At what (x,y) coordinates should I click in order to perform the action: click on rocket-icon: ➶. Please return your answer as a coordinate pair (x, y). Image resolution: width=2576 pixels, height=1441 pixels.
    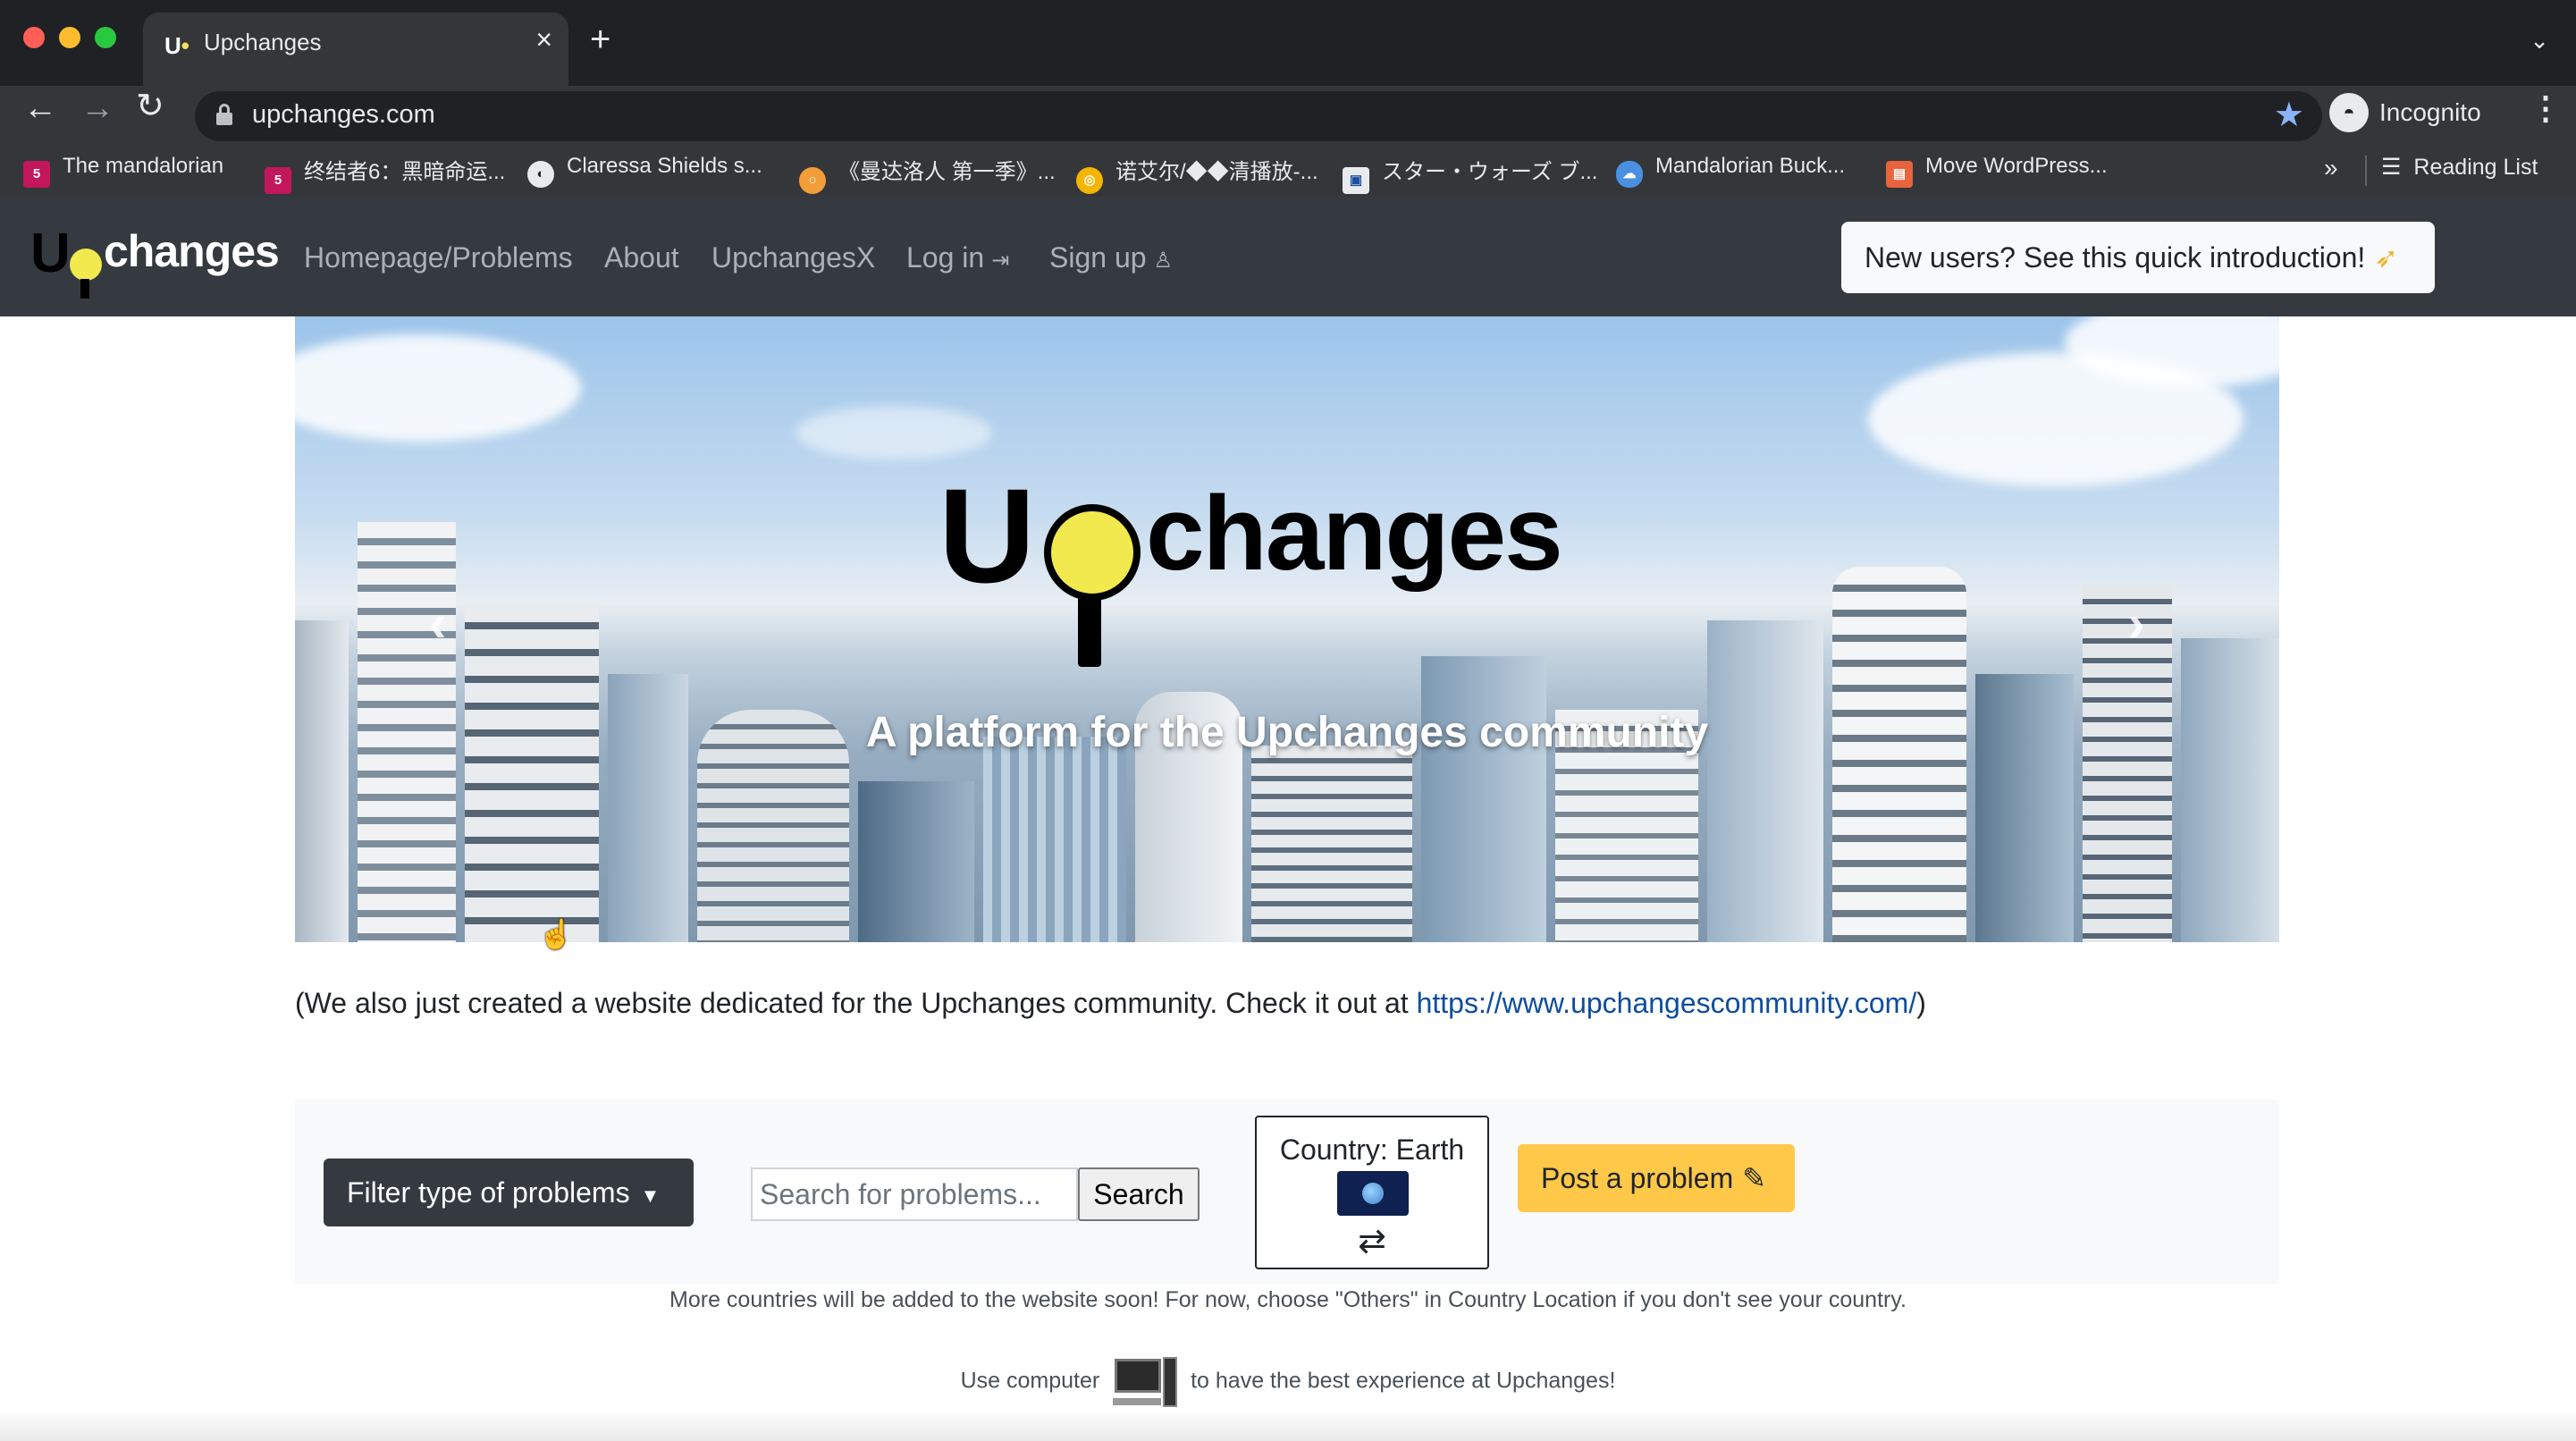
    Looking at the image, I should click on (2387, 257).